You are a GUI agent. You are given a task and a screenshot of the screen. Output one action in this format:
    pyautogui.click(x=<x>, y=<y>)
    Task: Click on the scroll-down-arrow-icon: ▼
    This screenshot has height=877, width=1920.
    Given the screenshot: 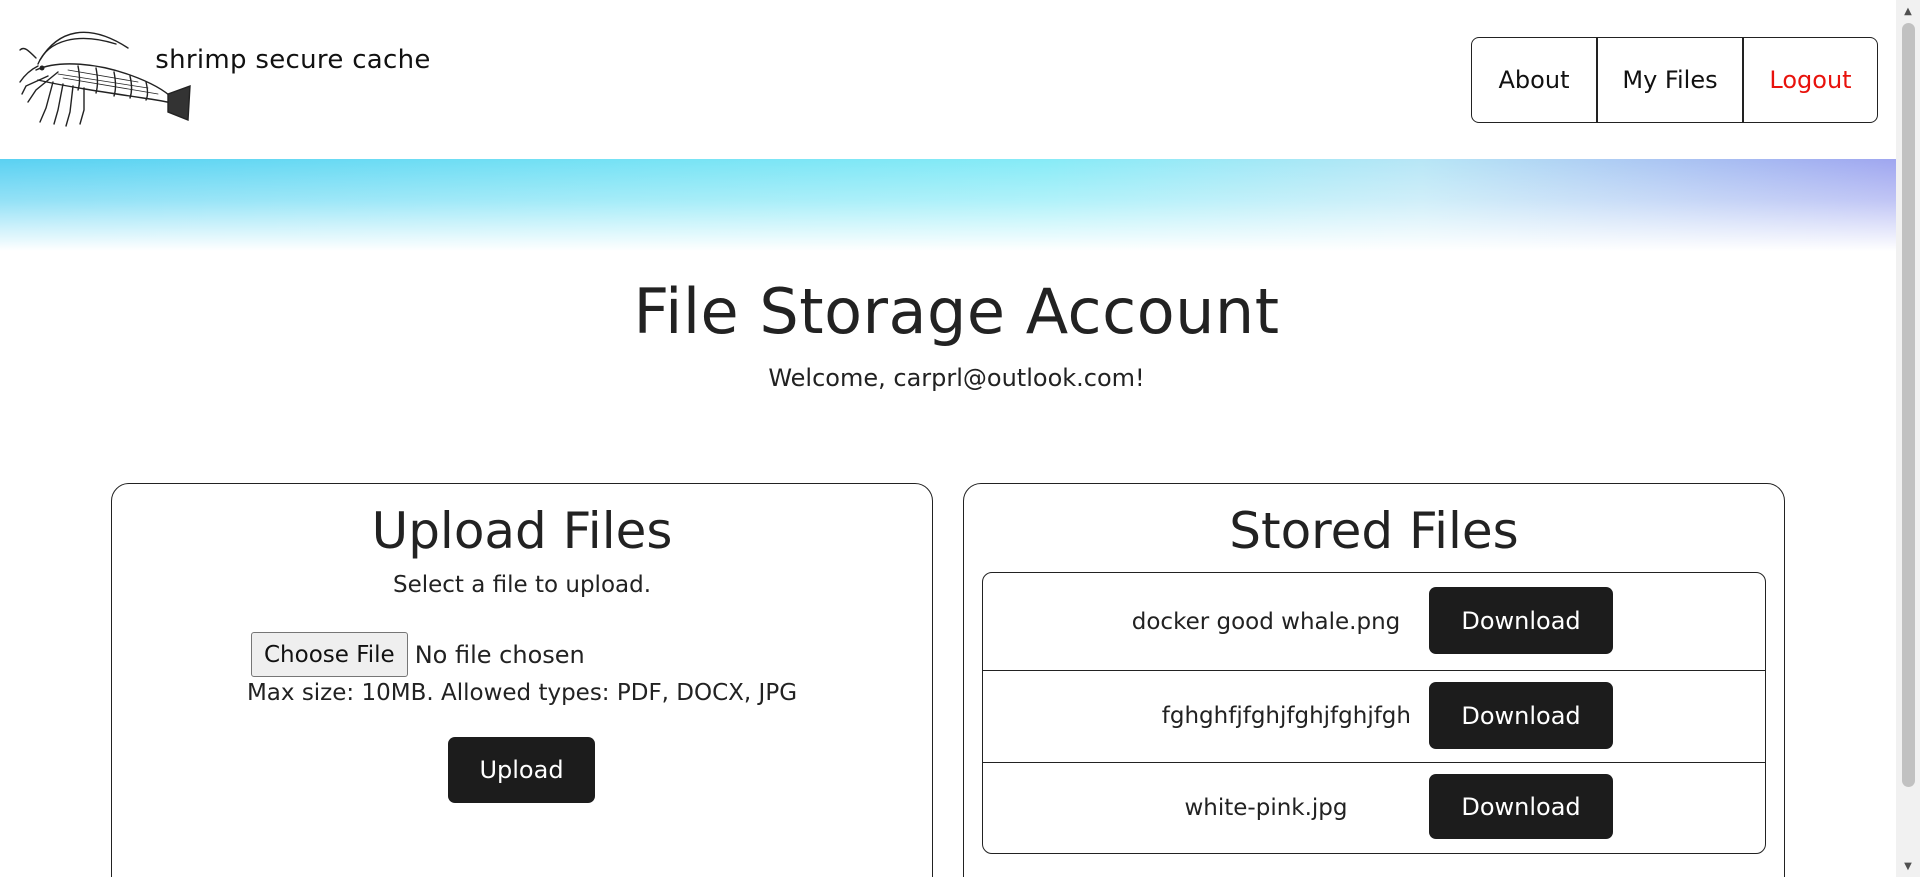 What is the action you would take?
    pyautogui.click(x=1908, y=866)
    